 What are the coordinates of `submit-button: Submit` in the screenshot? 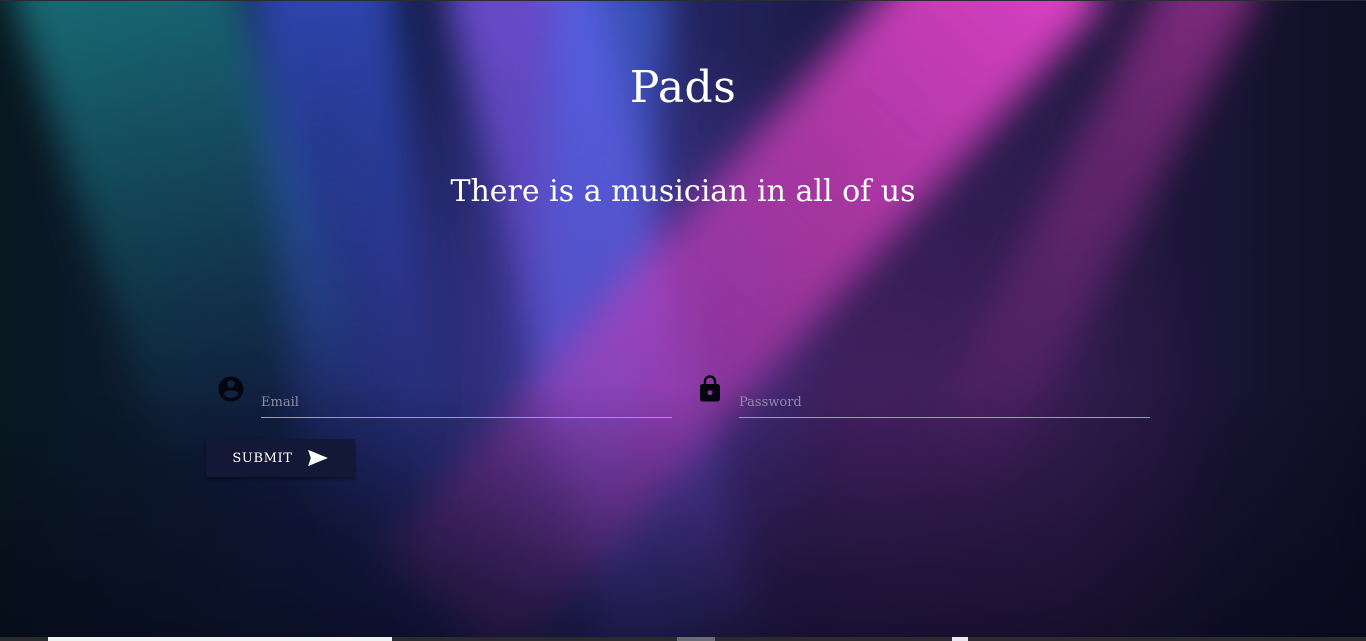 It's located at (280, 458).